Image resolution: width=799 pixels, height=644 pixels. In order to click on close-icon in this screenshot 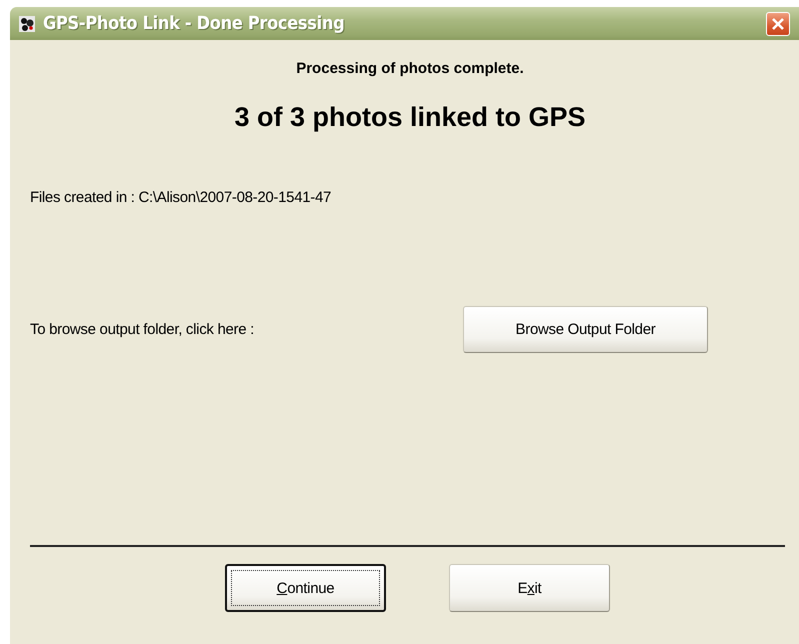, I will do `click(778, 23)`.